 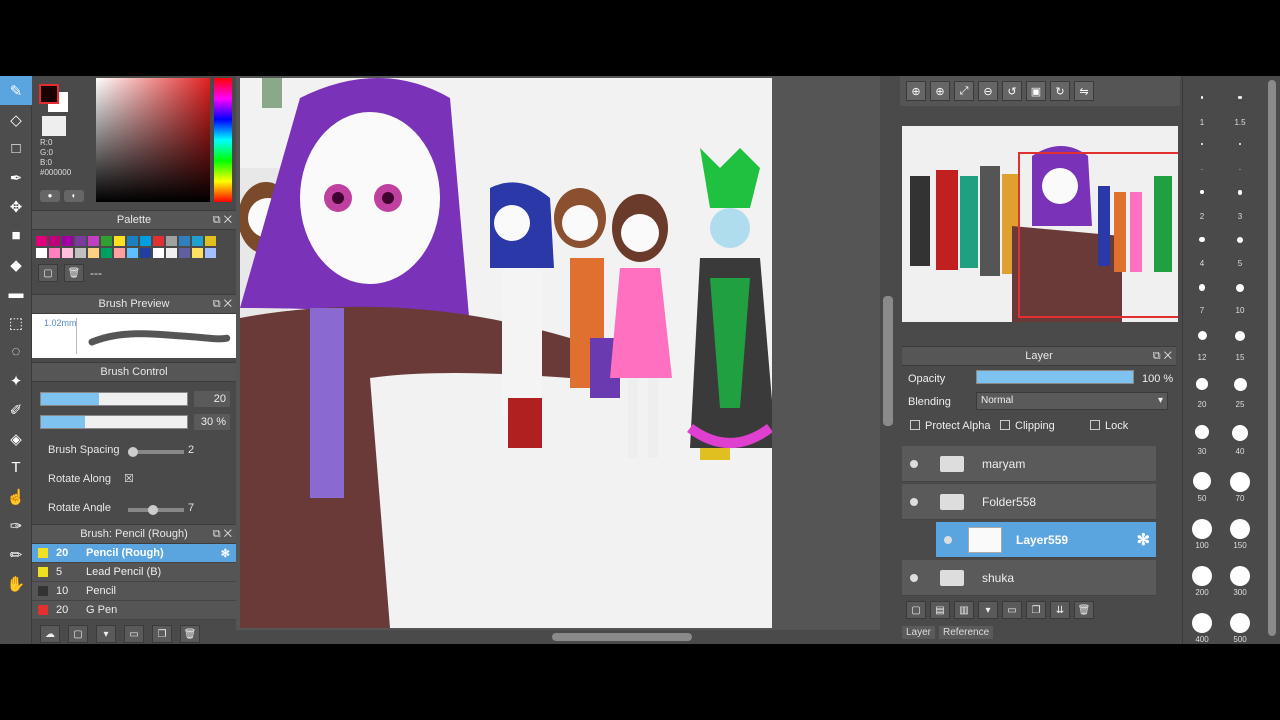 What do you see at coordinates (1240, 628) in the screenshot?
I see `brush-size-preset: 500` at bounding box center [1240, 628].